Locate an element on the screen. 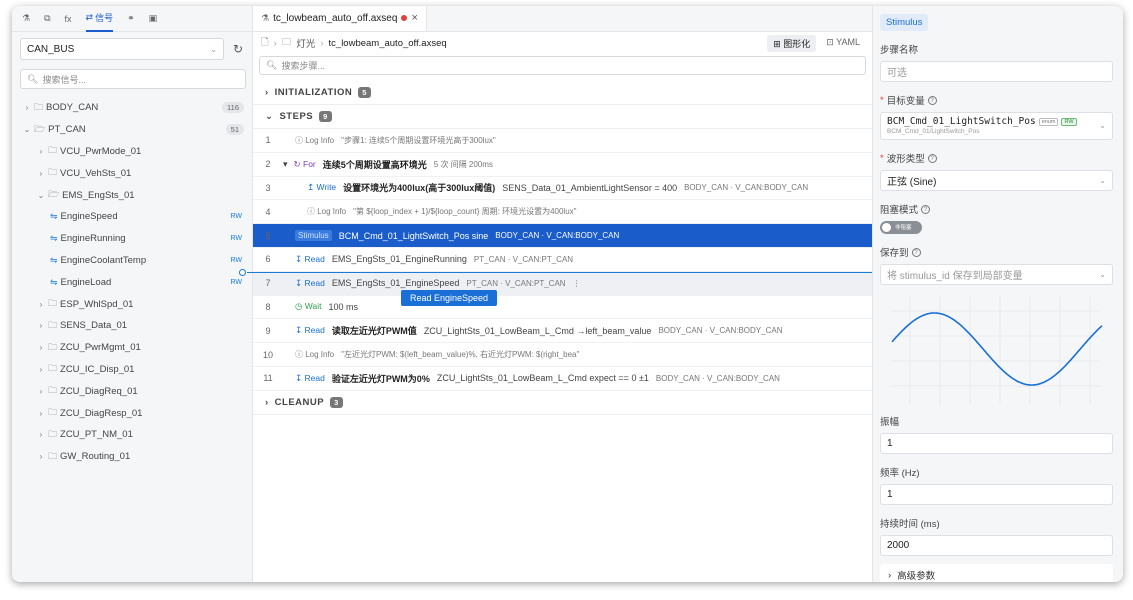  amplitude-input: 1 is located at coordinates (996, 443).